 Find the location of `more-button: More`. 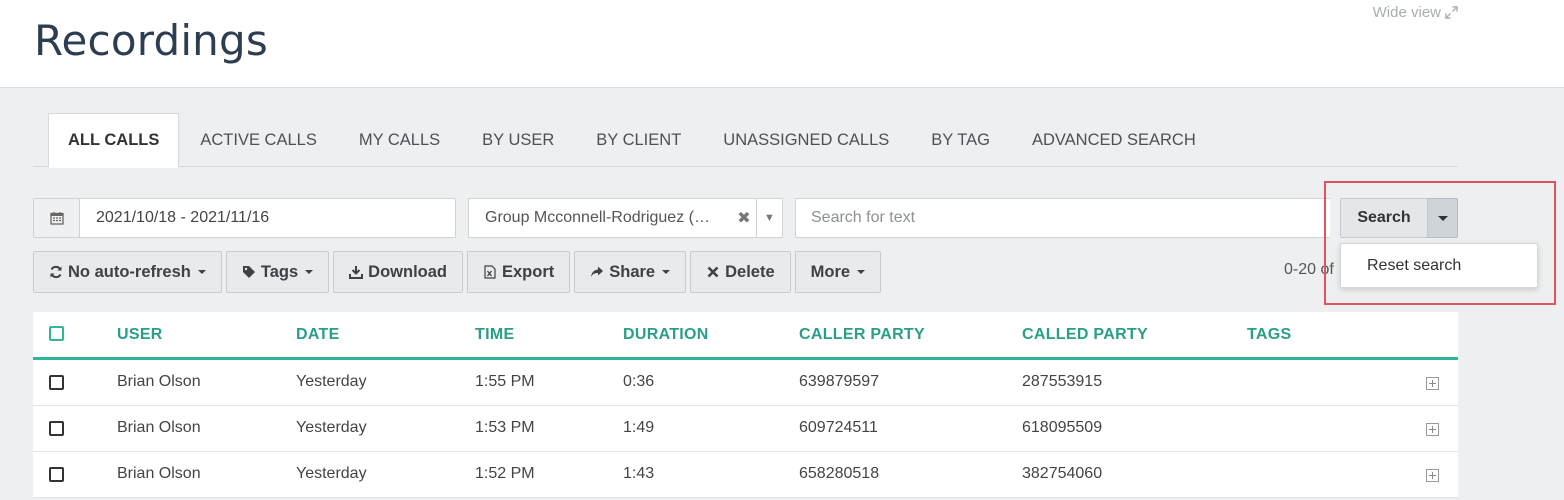

more-button: More is located at coordinates (838, 272).